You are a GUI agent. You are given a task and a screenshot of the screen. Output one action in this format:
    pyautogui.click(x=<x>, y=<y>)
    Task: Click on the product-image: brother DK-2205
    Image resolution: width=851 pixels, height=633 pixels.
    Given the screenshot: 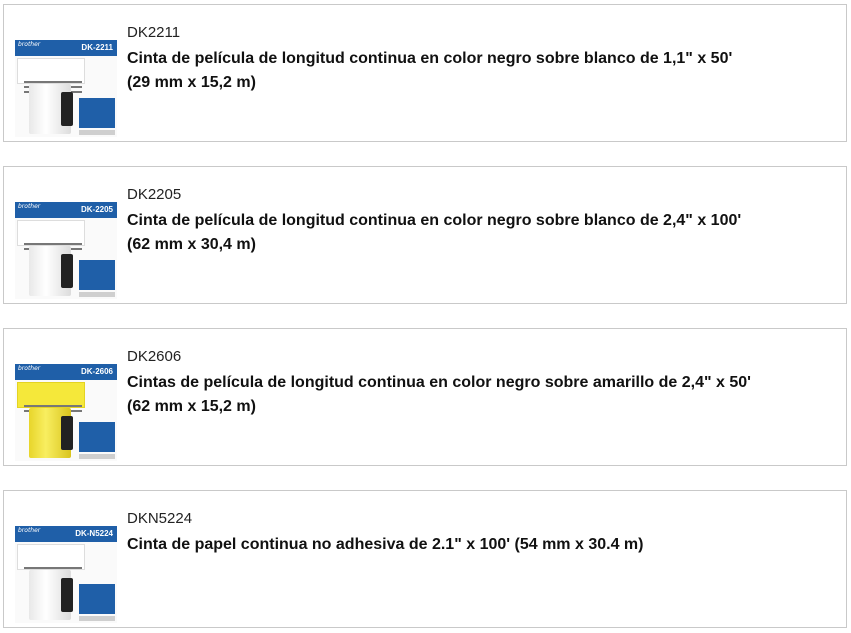 What is the action you would take?
    pyautogui.click(x=66, y=250)
    